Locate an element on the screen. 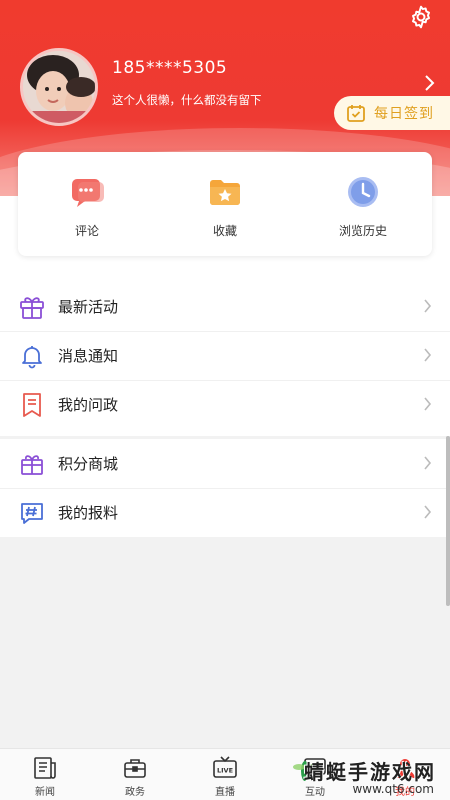  svg-text: LIVE is located at coordinates (225, 771).